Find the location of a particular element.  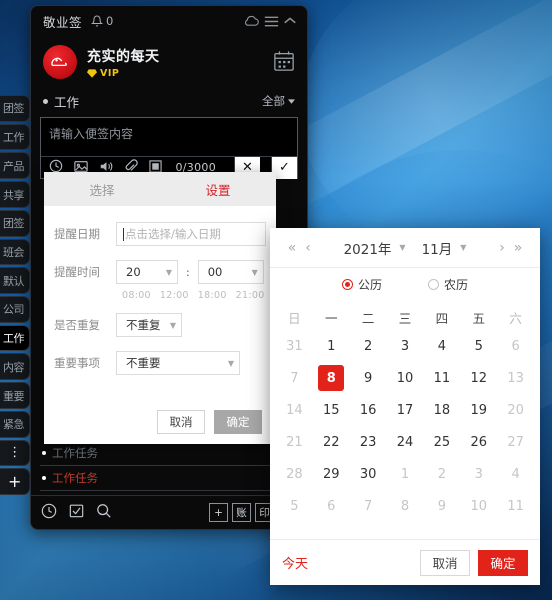

calendar-icon is located at coordinates (284, 62).